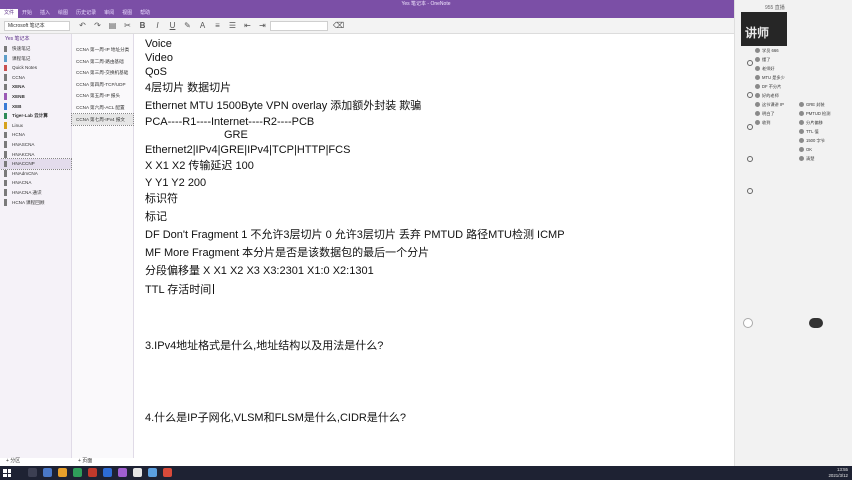 The width and height of the screenshot is (852, 480). Describe the element at coordinates (86, 13) in the screenshot. I see `tab-history: 历史记录` at that location.